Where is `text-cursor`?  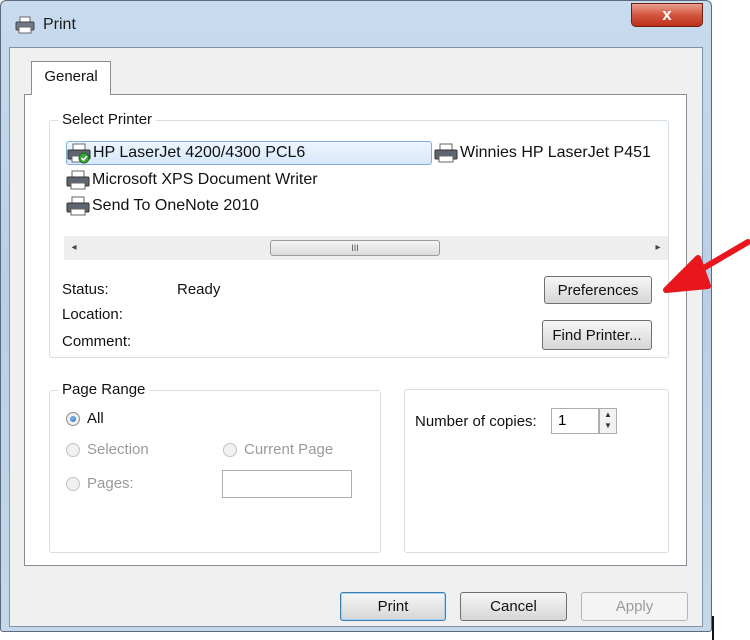
text-cursor is located at coordinates (713, 628).